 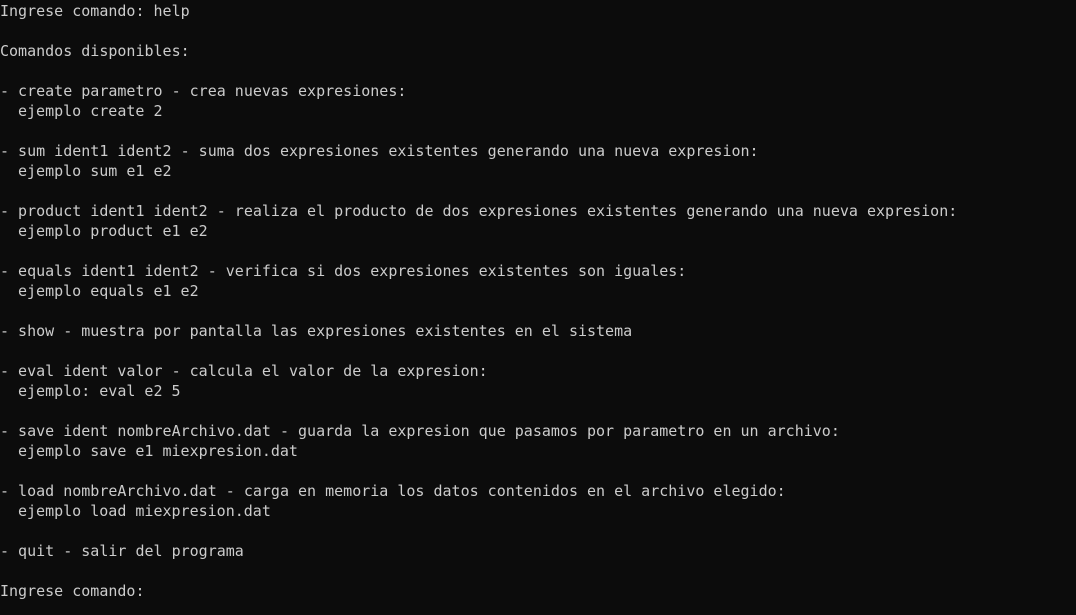 What do you see at coordinates (158, 451) in the screenshot?
I see `command-save-example: ejemplo save e1 miexpresion.dat` at bounding box center [158, 451].